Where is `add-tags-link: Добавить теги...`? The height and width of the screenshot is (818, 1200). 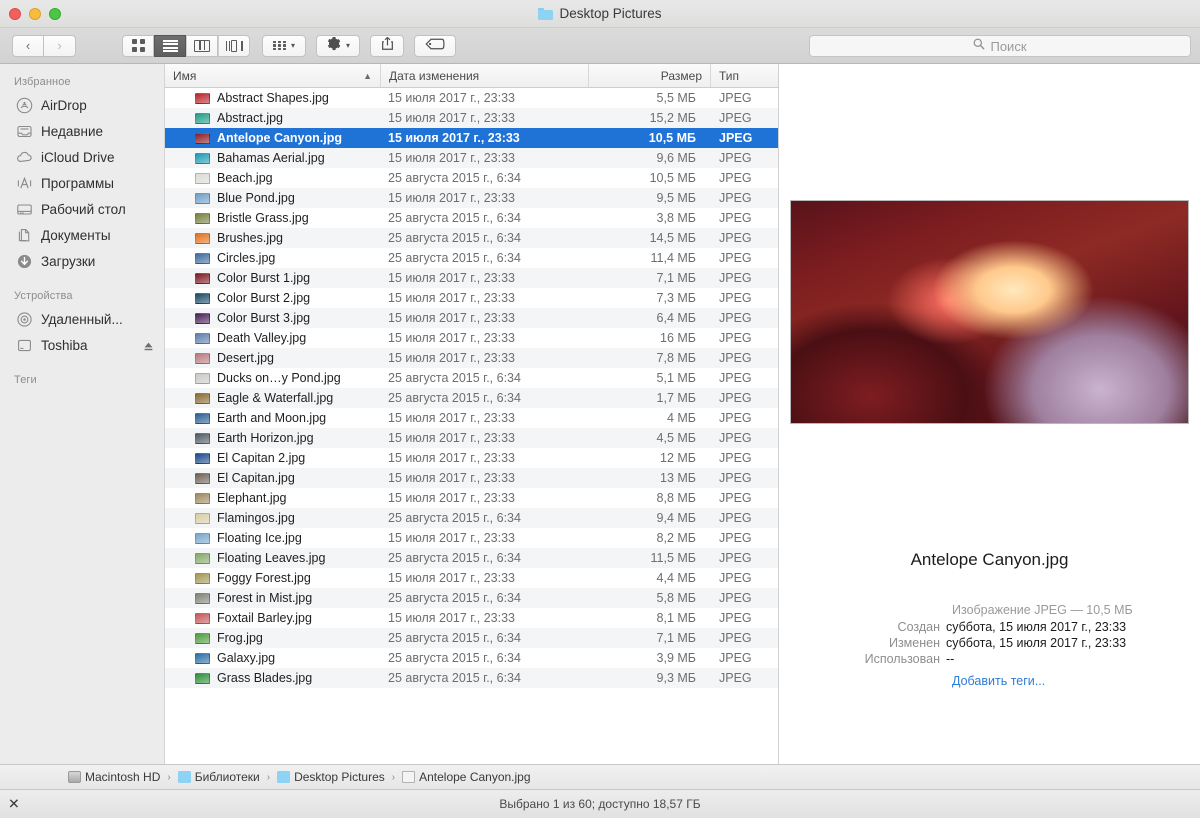 add-tags-link: Добавить теги... is located at coordinates (998, 681).